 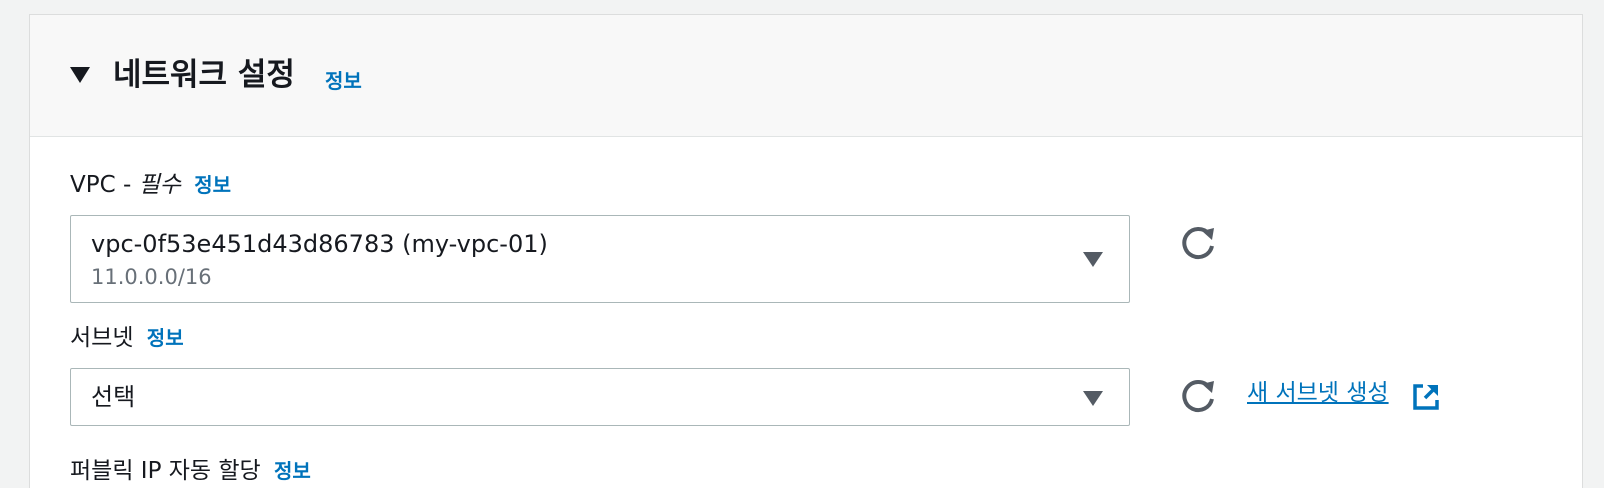 I want to click on section-info-link: 정보, so click(x=343, y=81).